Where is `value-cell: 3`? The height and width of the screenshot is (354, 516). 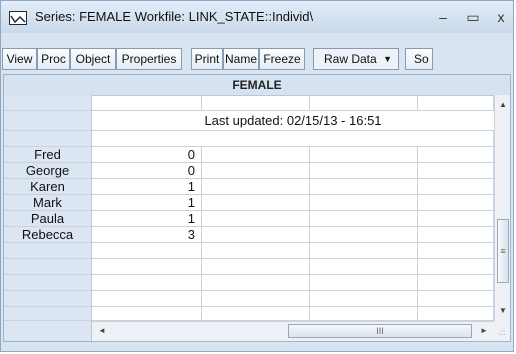
value-cell: 3 is located at coordinates (147, 235).